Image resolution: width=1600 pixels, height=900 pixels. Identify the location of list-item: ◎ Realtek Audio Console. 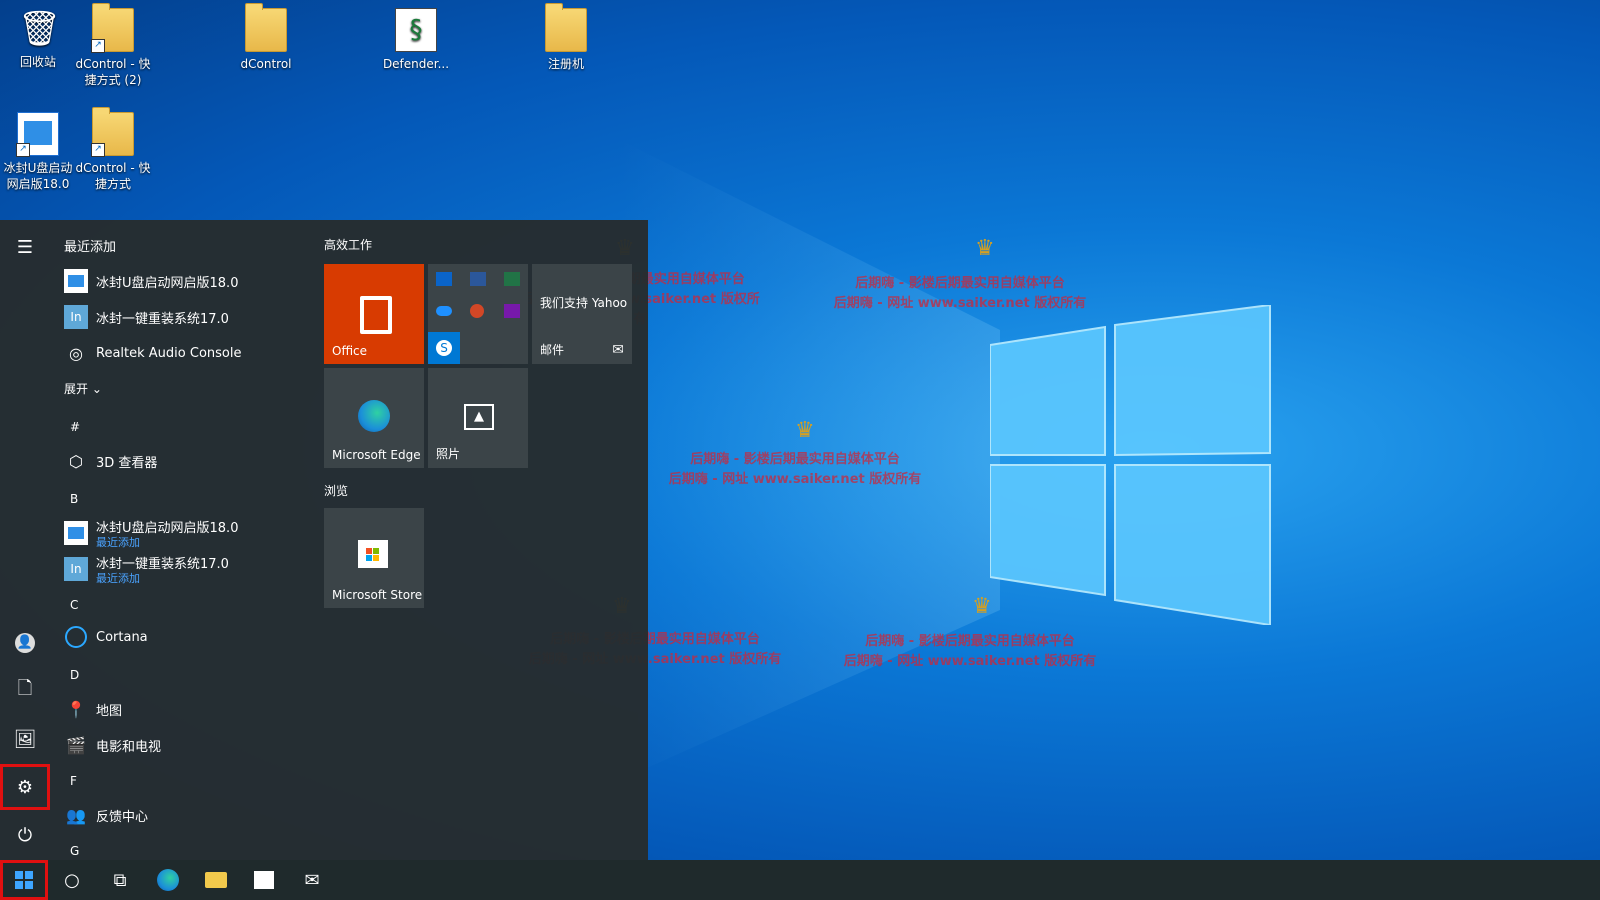
(152, 353).